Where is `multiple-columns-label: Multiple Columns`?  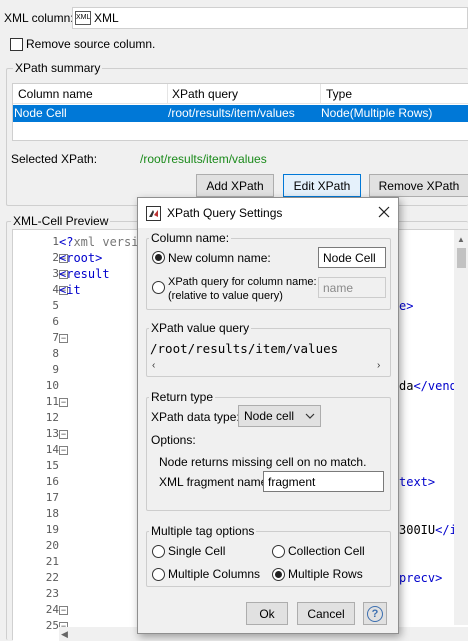 multiple-columns-label: Multiple Columns is located at coordinates (214, 574).